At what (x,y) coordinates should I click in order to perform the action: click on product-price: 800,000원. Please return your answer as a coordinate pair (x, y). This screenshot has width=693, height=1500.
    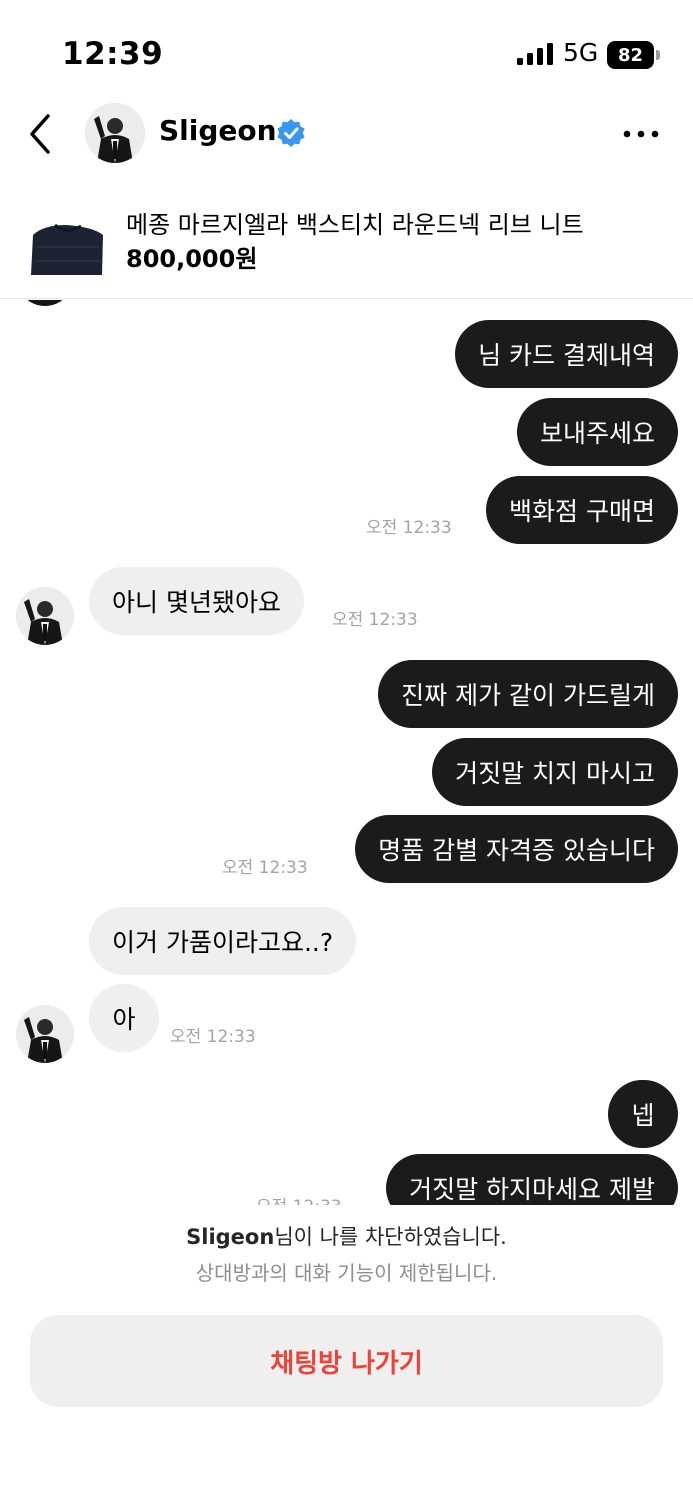
    Looking at the image, I should click on (192, 259).